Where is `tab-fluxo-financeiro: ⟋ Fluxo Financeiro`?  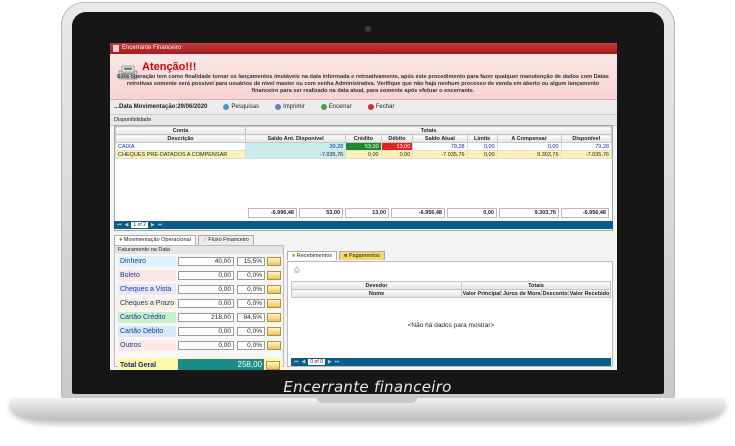
tab-fluxo-financeiro: ⟋ Fluxo Financeiro is located at coordinates (225, 240).